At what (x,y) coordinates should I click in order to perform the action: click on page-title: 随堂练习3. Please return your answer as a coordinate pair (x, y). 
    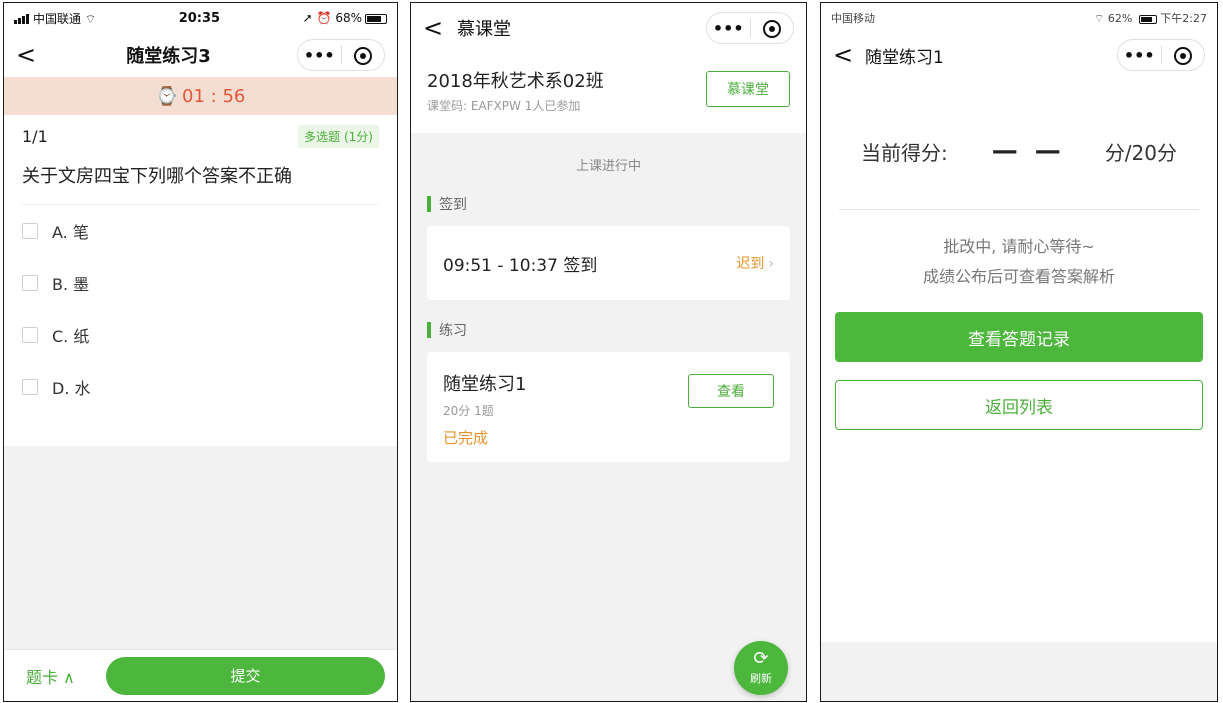
    Looking at the image, I should click on (168, 56).